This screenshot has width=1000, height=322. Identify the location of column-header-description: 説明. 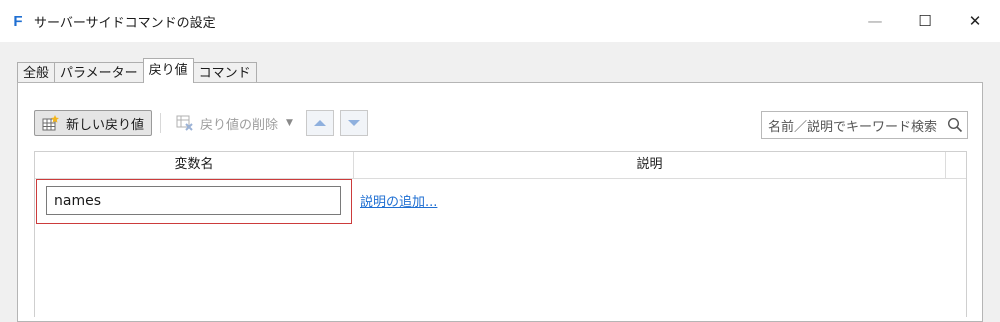
(650, 165).